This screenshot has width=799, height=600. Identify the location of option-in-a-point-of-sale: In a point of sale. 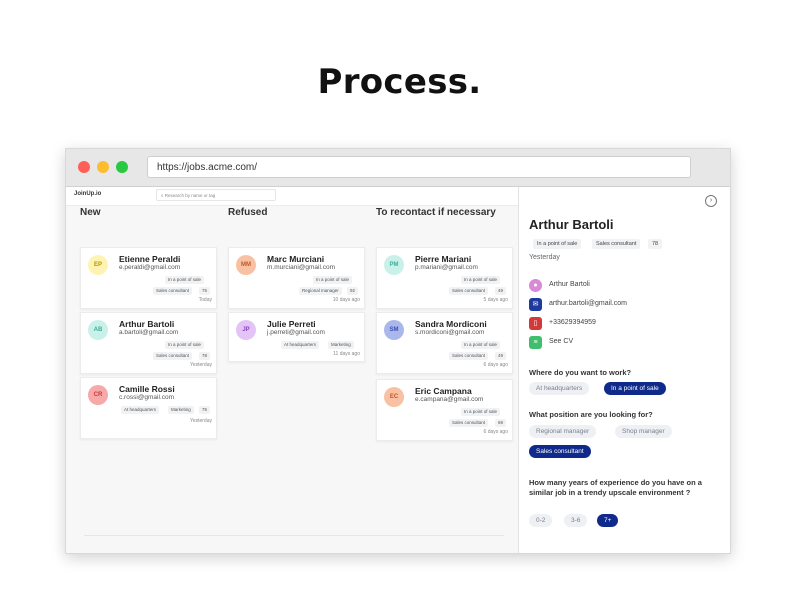
(635, 388).